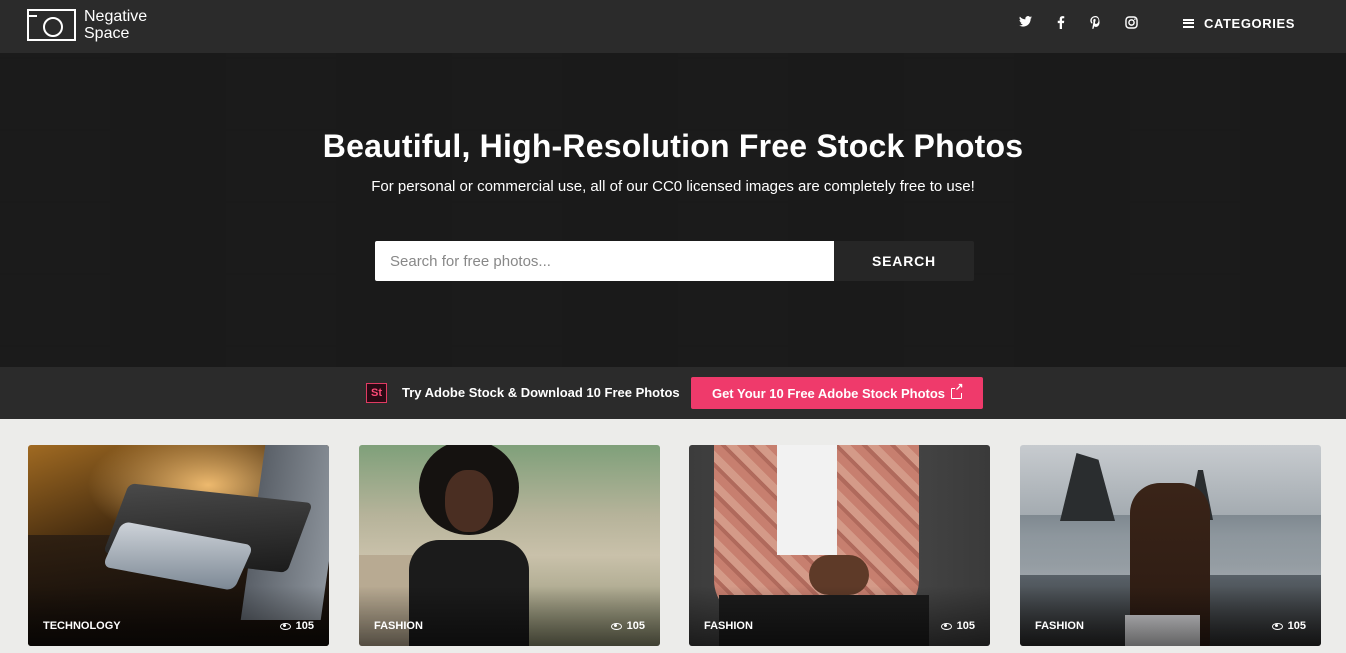 Image resolution: width=1346 pixels, height=653 pixels. I want to click on logo-line1: Negative, so click(116, 16).